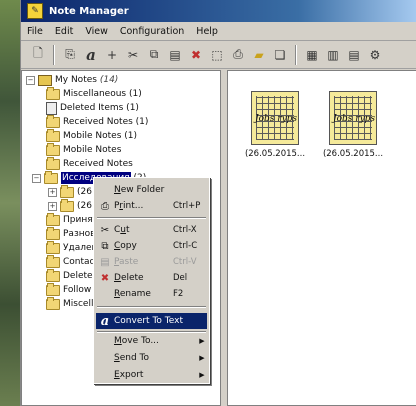 The height and width of the screenshot is (406, 416). I want to click on note-manager-app-icon: ✎, so click(35, 11).